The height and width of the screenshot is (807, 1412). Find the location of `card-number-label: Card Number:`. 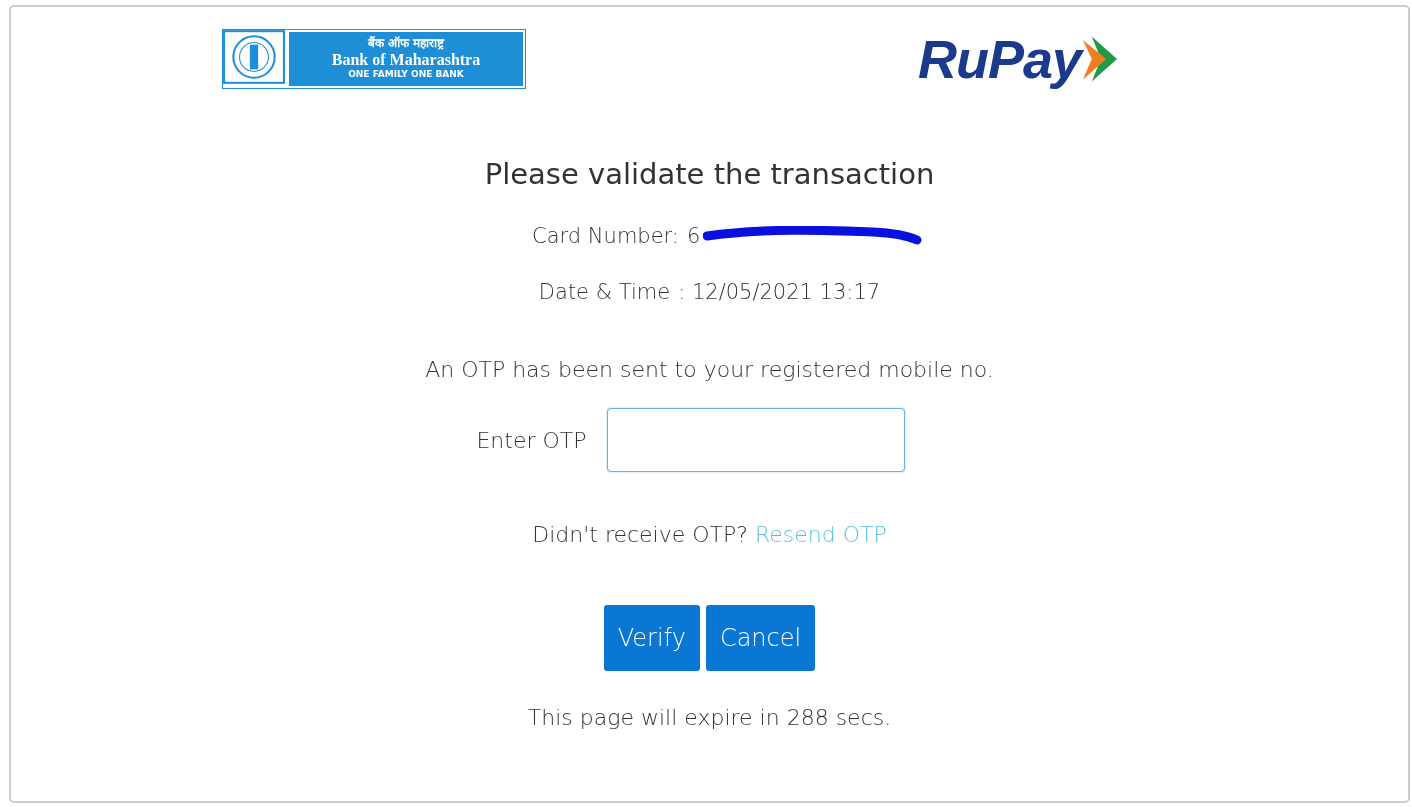

card-number-label: Card Number: is located at coordinates (605, 236).